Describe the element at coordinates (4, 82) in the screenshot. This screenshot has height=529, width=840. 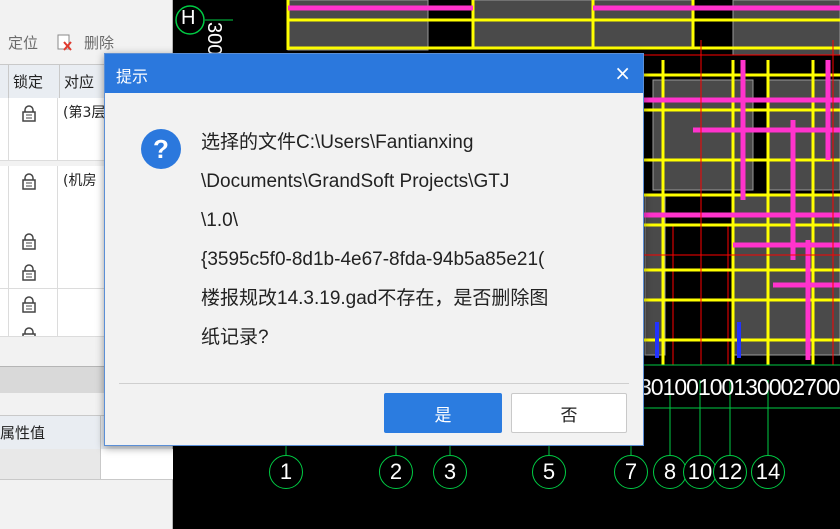
I see `grid-header-spacer` at that location.